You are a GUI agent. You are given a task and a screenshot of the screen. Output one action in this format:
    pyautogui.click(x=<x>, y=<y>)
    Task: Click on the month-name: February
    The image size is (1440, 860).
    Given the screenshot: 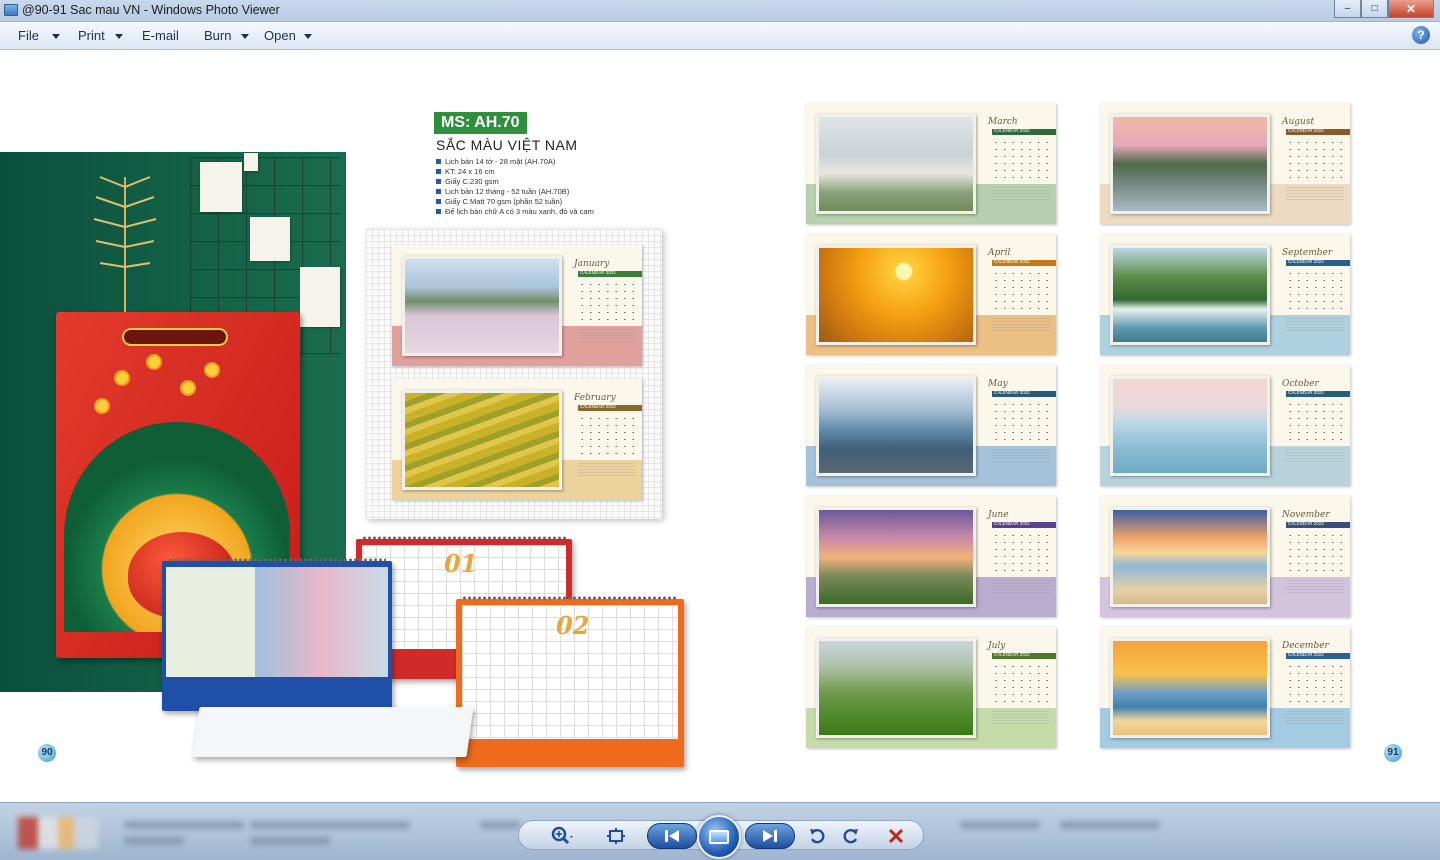 What is the action you would take?
    pyautogui.click(x=595, y=398)
    